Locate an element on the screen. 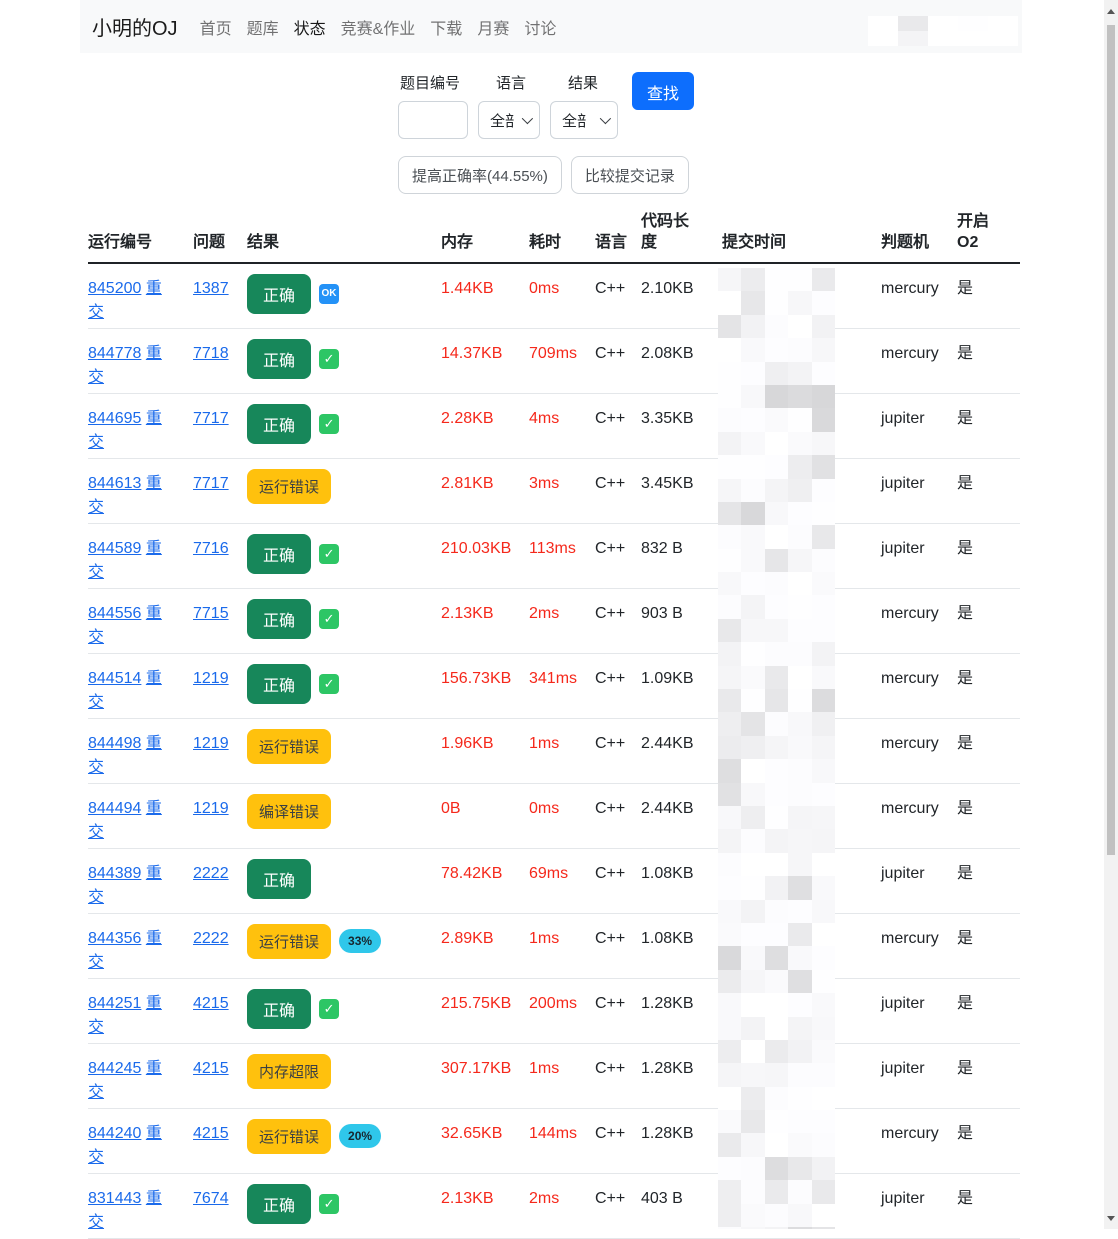 This screenshot has height=1239, width=1118. run-id-link: 844498 is located at coordinates (114, 743).